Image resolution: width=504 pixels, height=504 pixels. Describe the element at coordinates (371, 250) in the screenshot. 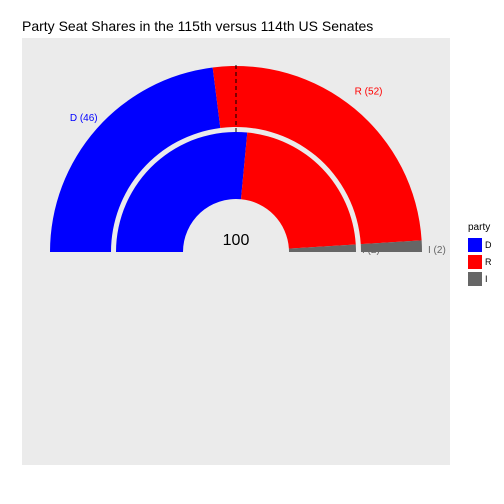

I see `label-inner-i: I (2)` at that location.